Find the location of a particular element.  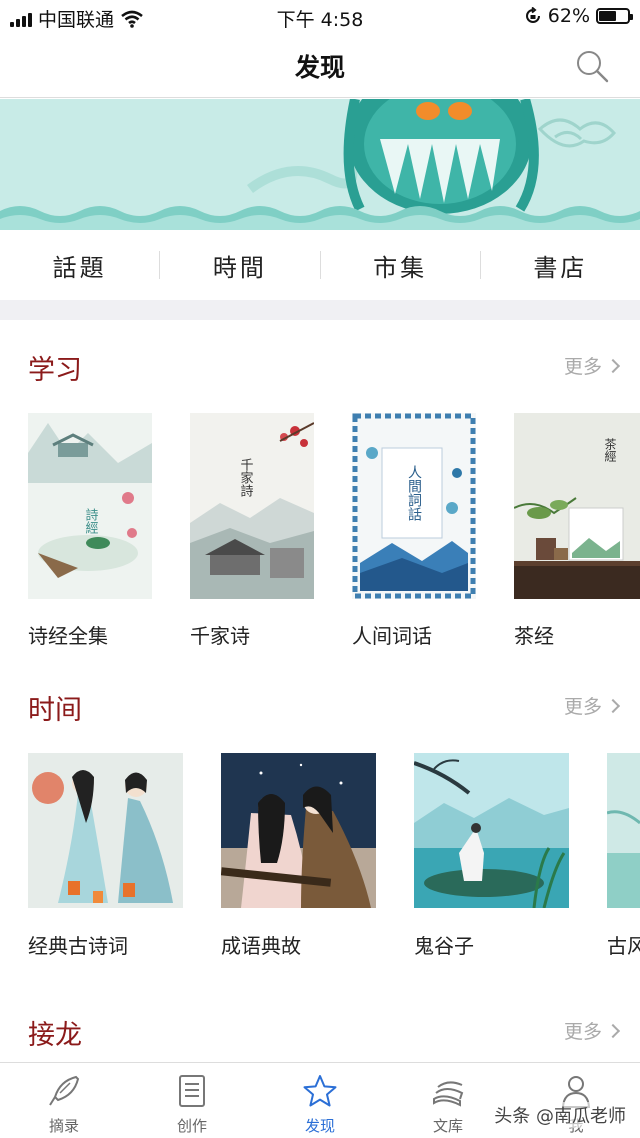

battery-percent: 62% is located at coordinates (568, 16).